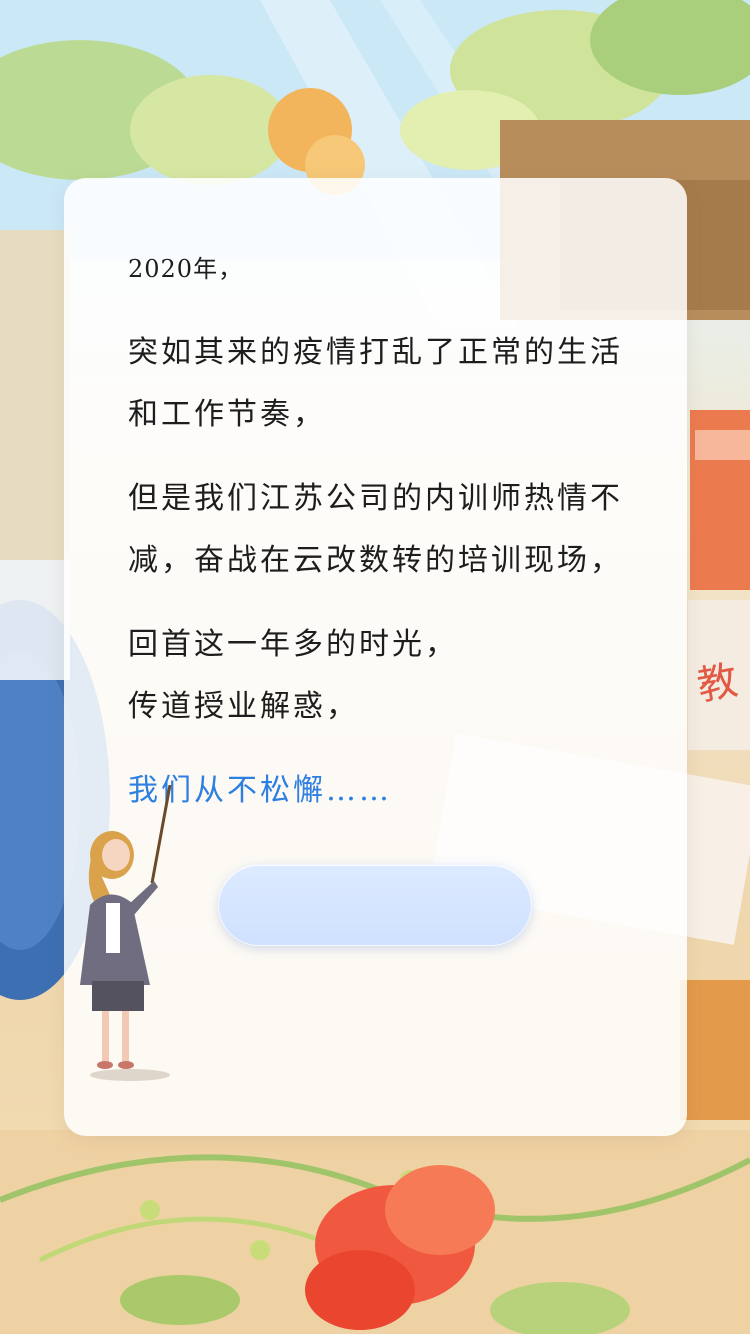 This screenshot has width=750, height=1334. Describe the element at coordinates (227, 414) in the screenshot. I see `paragraph1-line2: 和工作节奏，` at that location.